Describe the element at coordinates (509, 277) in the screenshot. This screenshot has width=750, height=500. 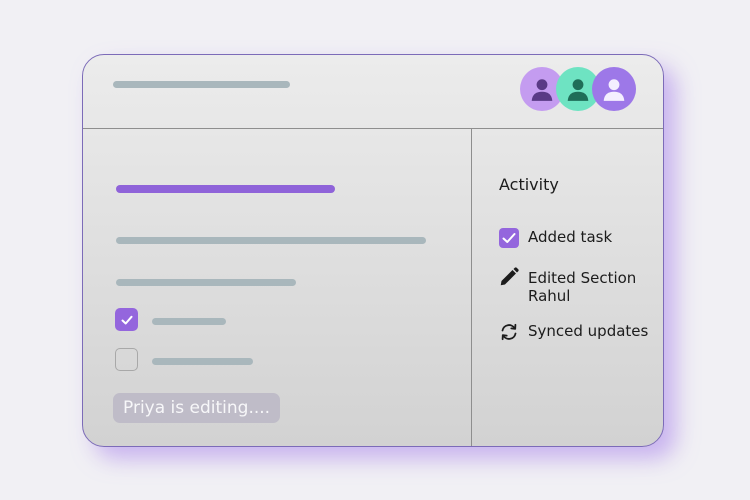
I see `pencil-icon` at that location.